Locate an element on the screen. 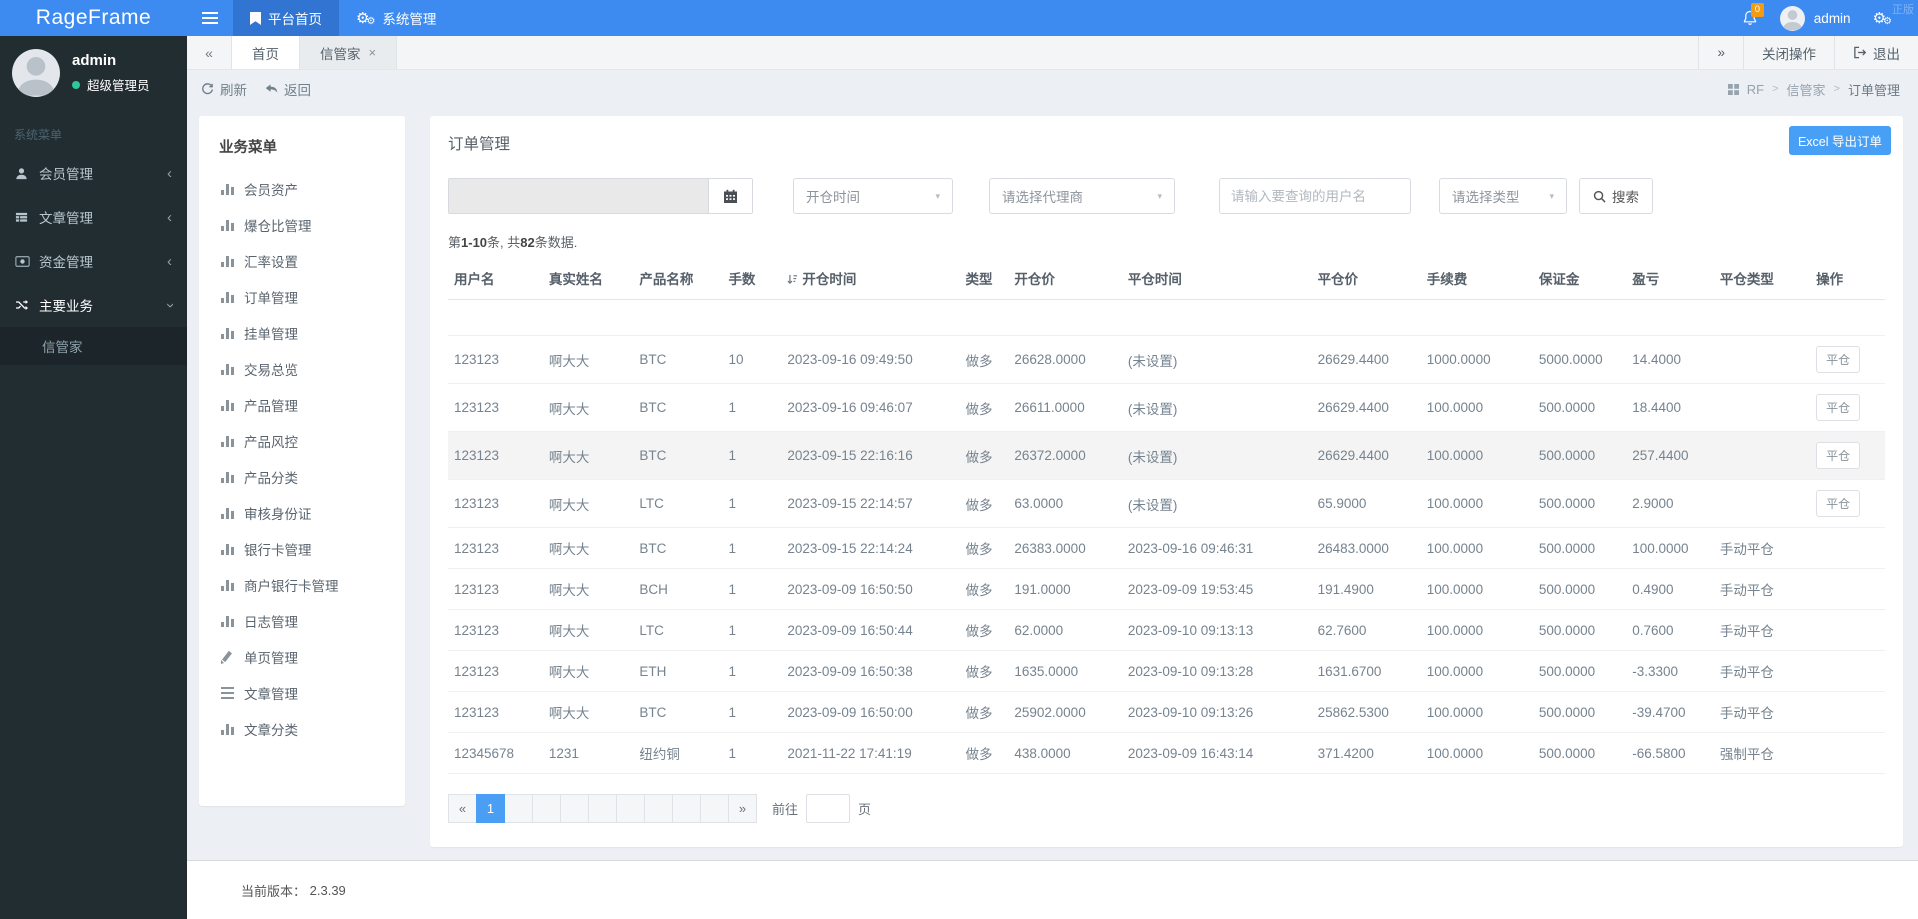  business-menu-item: 产品管理 is located at coordinates (302, 405).